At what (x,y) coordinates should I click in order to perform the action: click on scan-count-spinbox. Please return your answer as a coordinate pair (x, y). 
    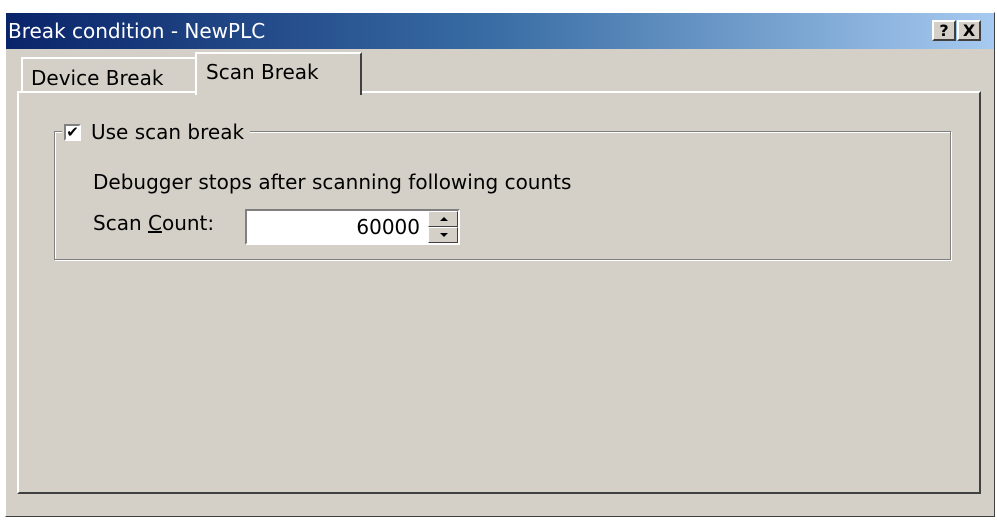
    Looking at the image, I should click on (352, 227).